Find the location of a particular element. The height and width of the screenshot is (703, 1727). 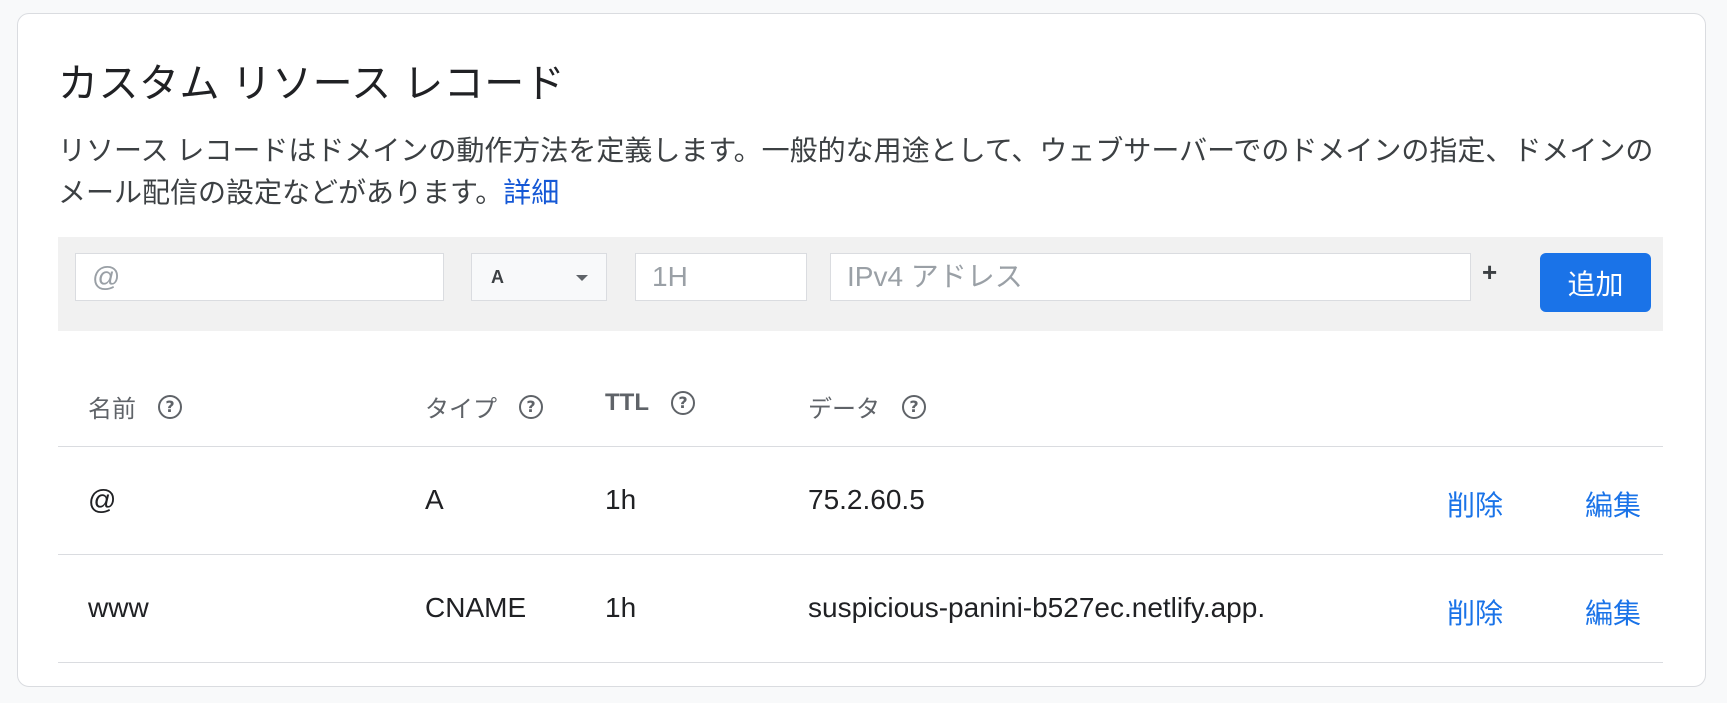

header-ttl-label: TTL is located at coordinates (627, 402).